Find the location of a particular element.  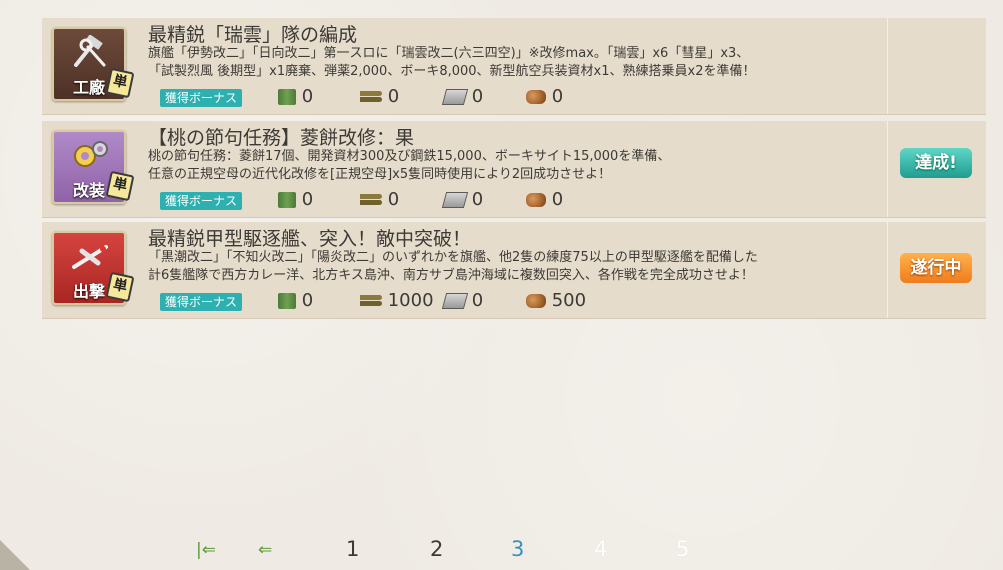

page-1: 1 is located at coordinates (352, 549).